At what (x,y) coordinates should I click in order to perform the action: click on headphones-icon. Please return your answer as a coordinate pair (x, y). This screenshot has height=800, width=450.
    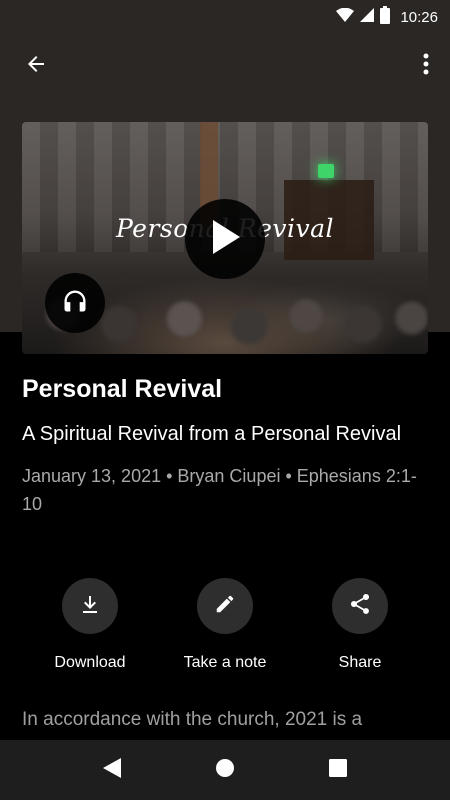
    Looking at the image, I should click on (75, 303).